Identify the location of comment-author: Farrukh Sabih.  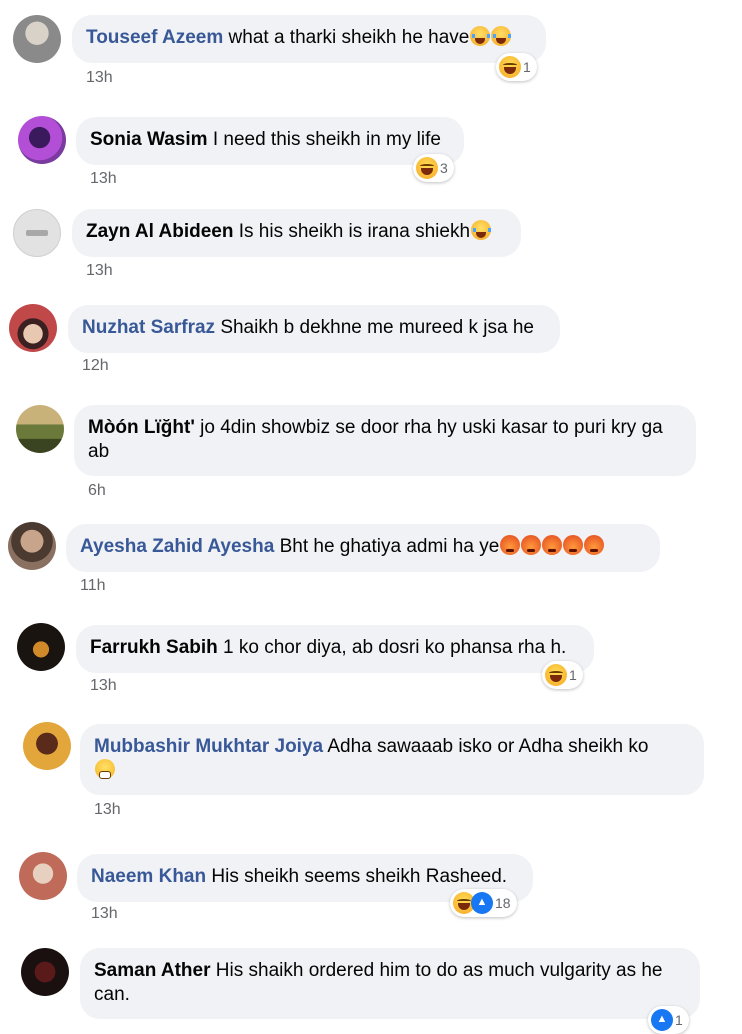
(154, 647).